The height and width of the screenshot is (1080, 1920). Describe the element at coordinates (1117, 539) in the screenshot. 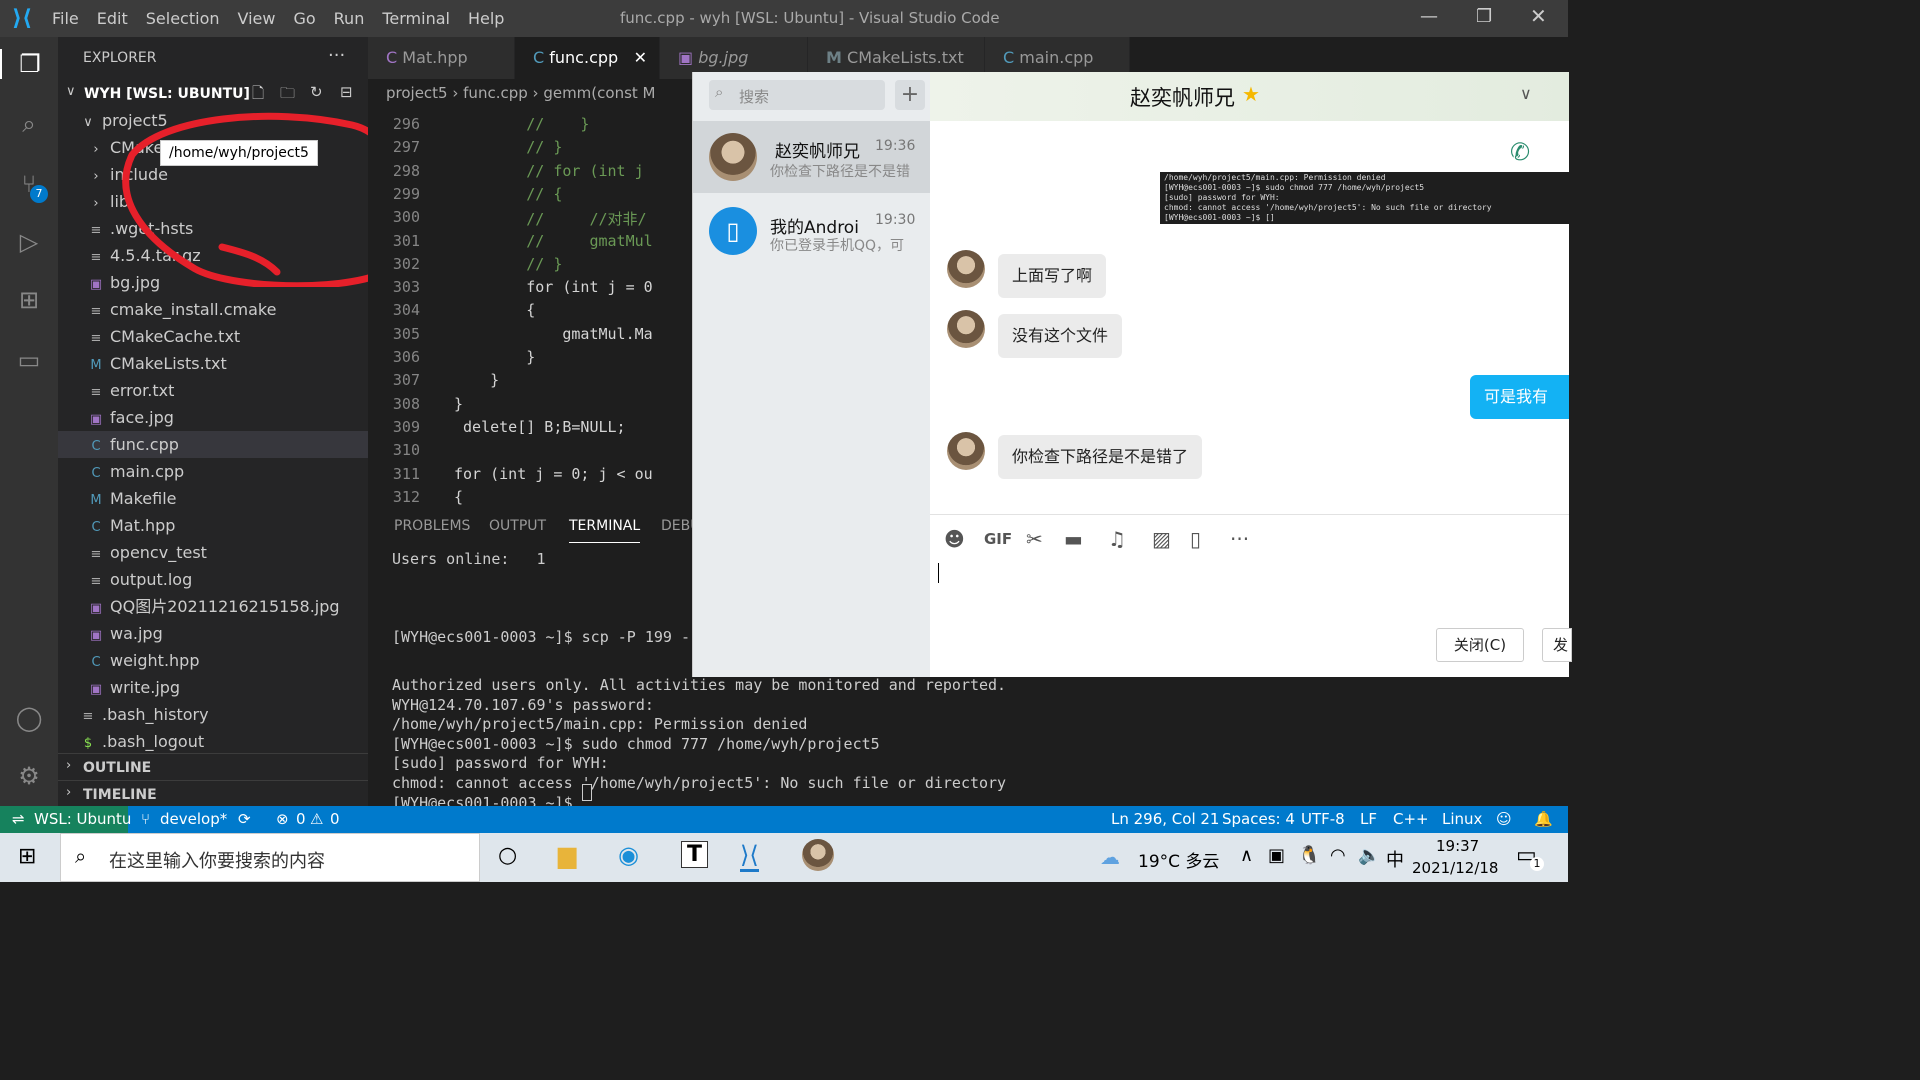

I see `music-icon: ♫` at that location.